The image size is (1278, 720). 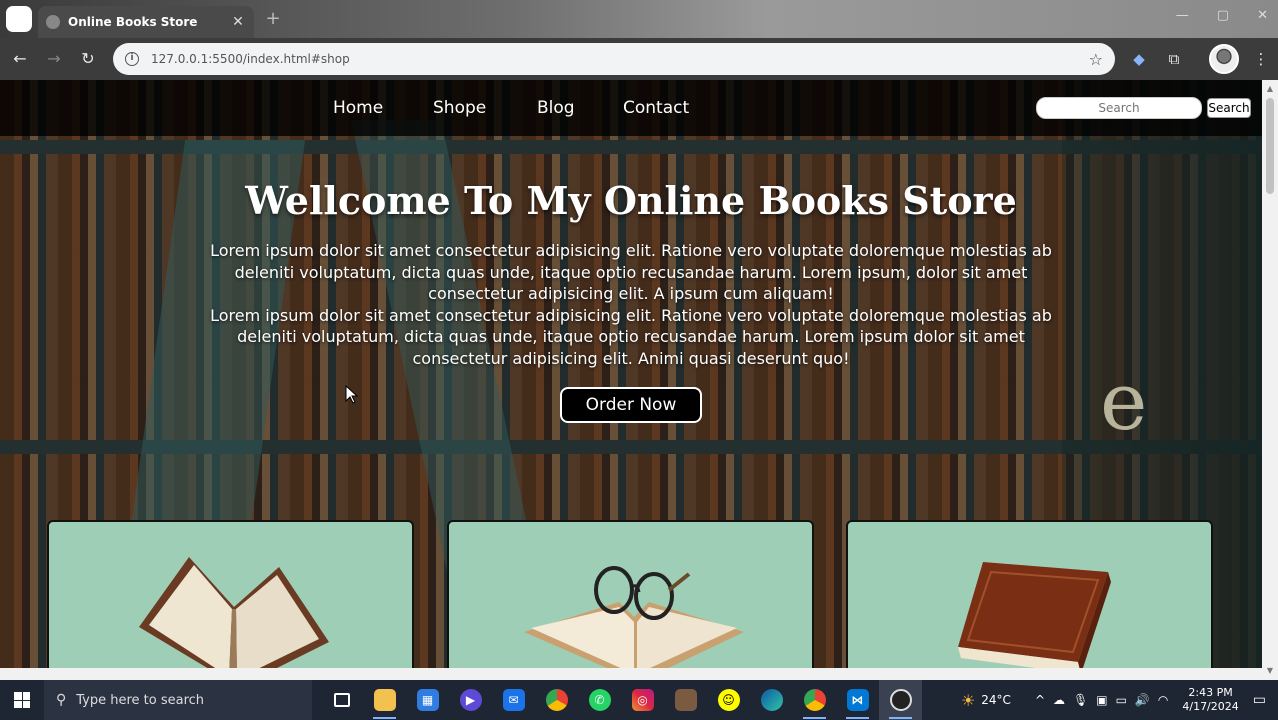 I want to click on book-with-glasses-image, so click(x=634, y=623).